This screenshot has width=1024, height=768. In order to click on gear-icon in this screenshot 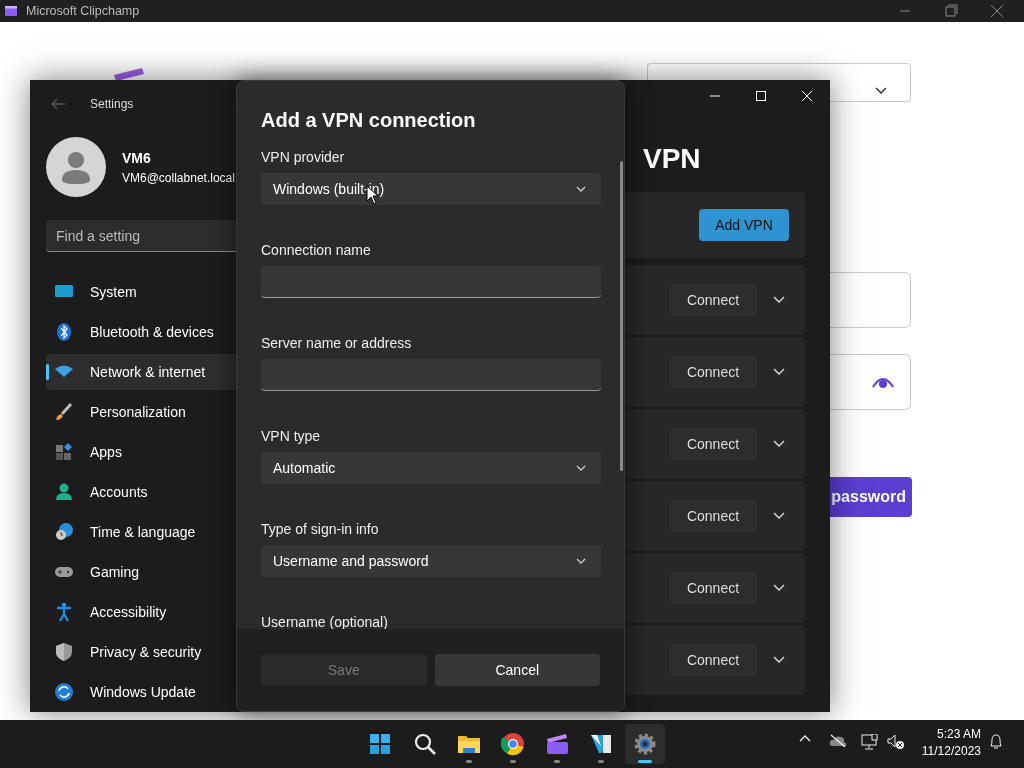, I will do `click(645, 744)`.